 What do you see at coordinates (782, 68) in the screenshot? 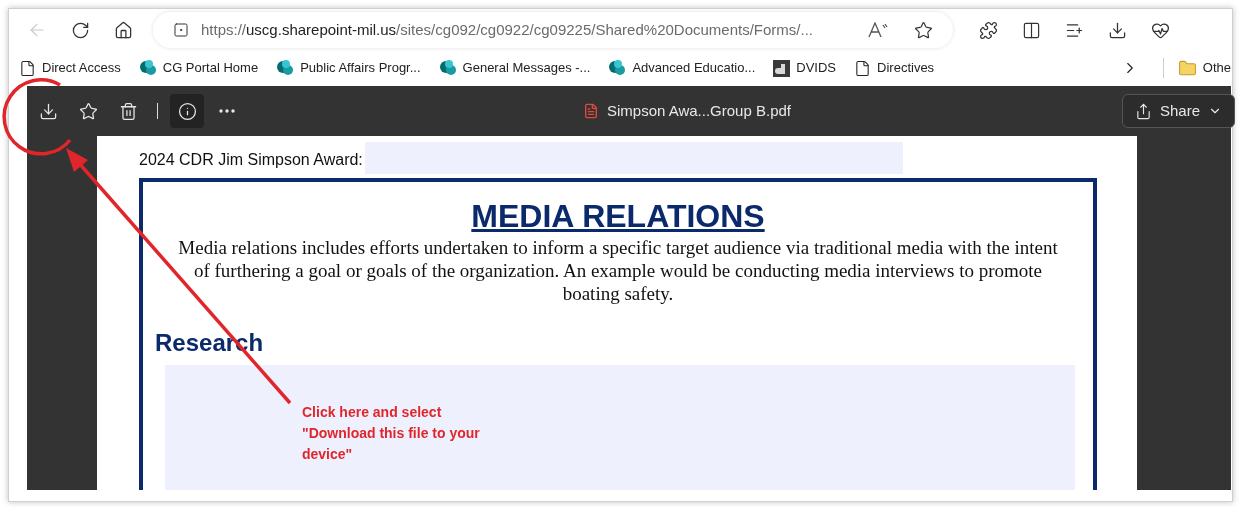
I see `dvids-logo-icon` at bounding box center [782, 68].